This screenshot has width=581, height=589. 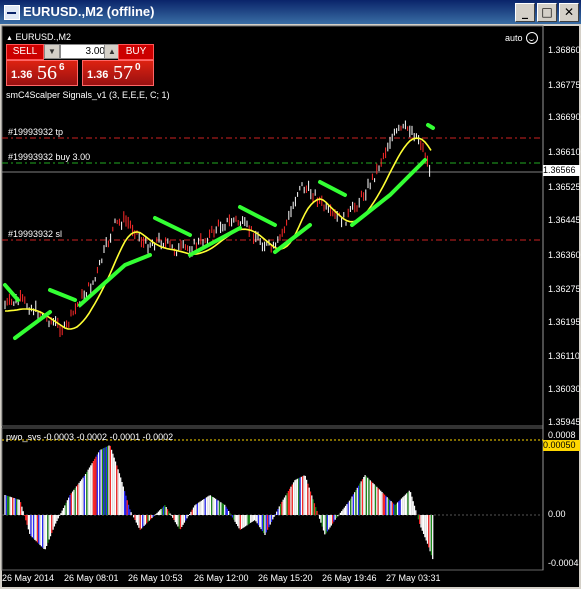 What do you see at coordinates (22, 75) in the screenshot?
I see `sell-price-prefix: 1.36` at bounding box center [22, 75].